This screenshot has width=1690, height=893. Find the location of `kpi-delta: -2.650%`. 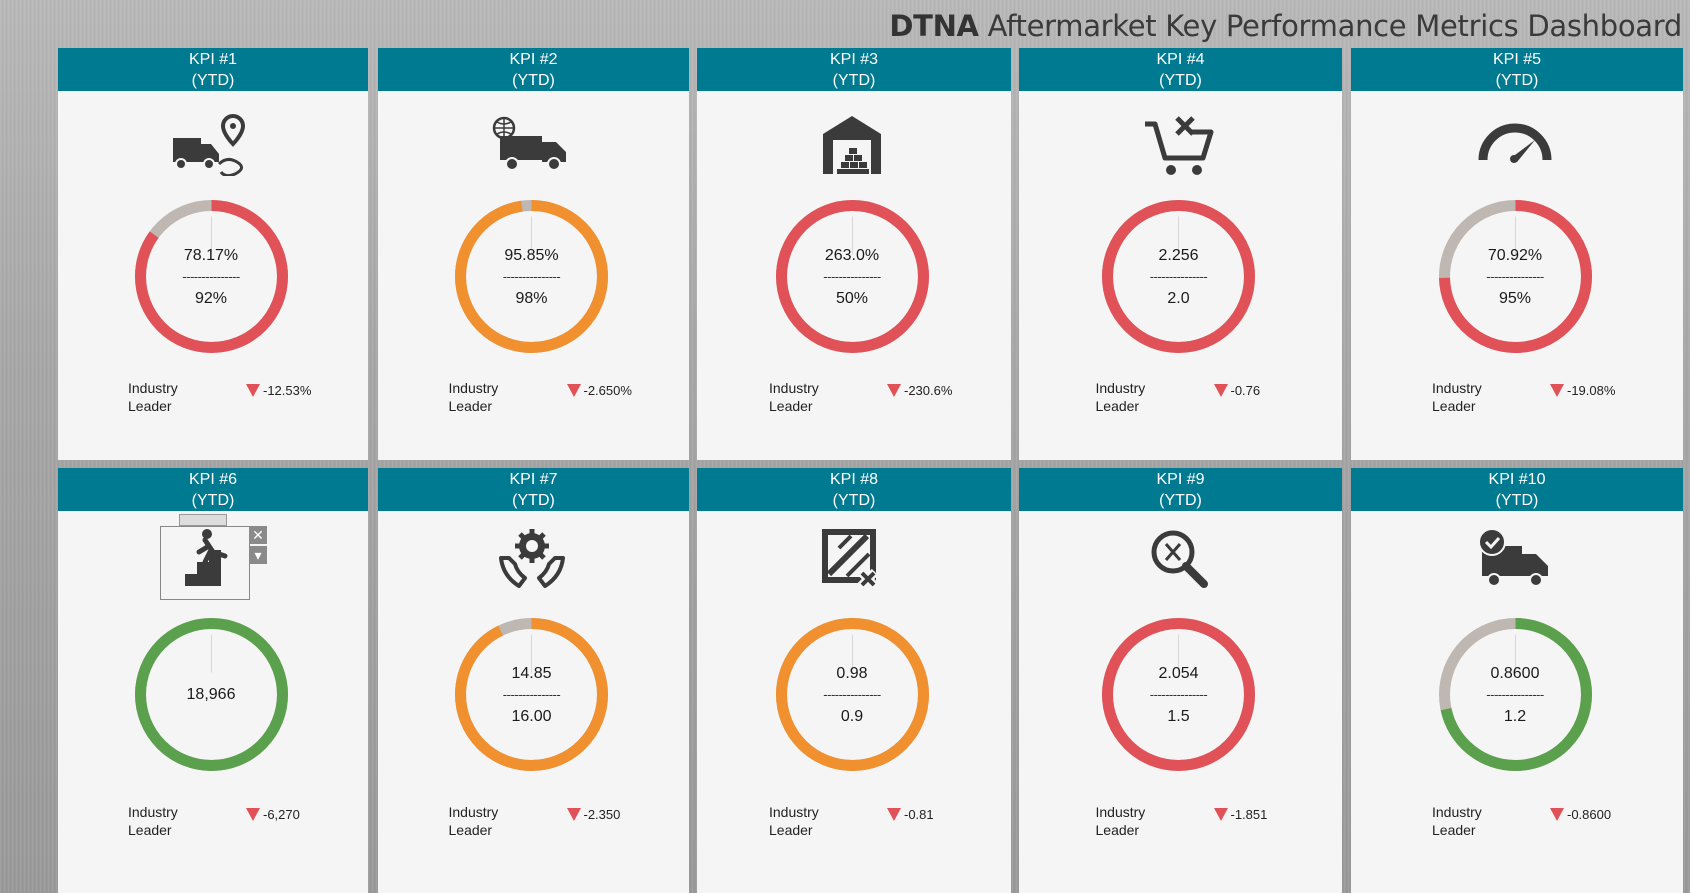

kpi-delta: -2.650% is located at coordinates (599, 390).